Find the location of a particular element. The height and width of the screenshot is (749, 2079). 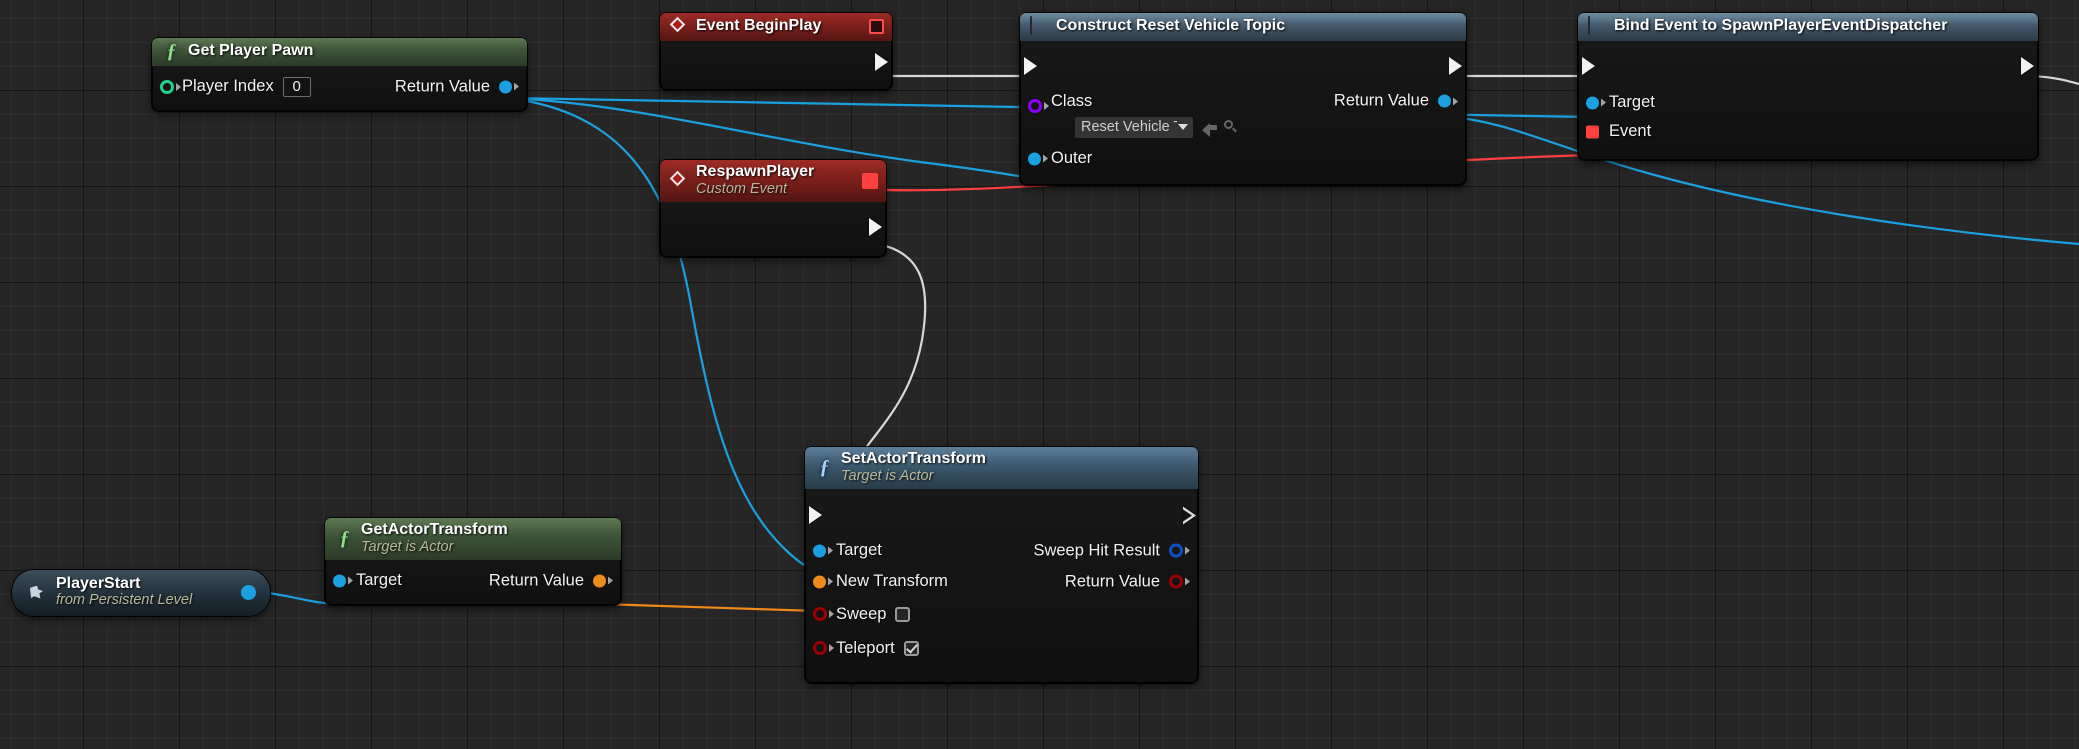

pin-label-event: Event is located at coordinates (1630, 131).